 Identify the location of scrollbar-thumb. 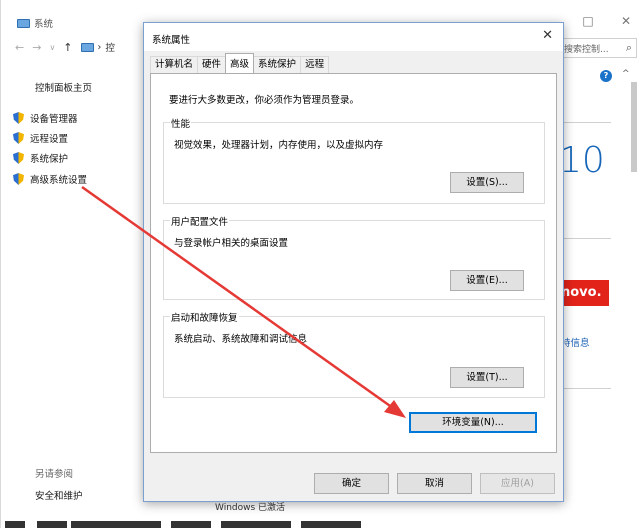
(634, 127).